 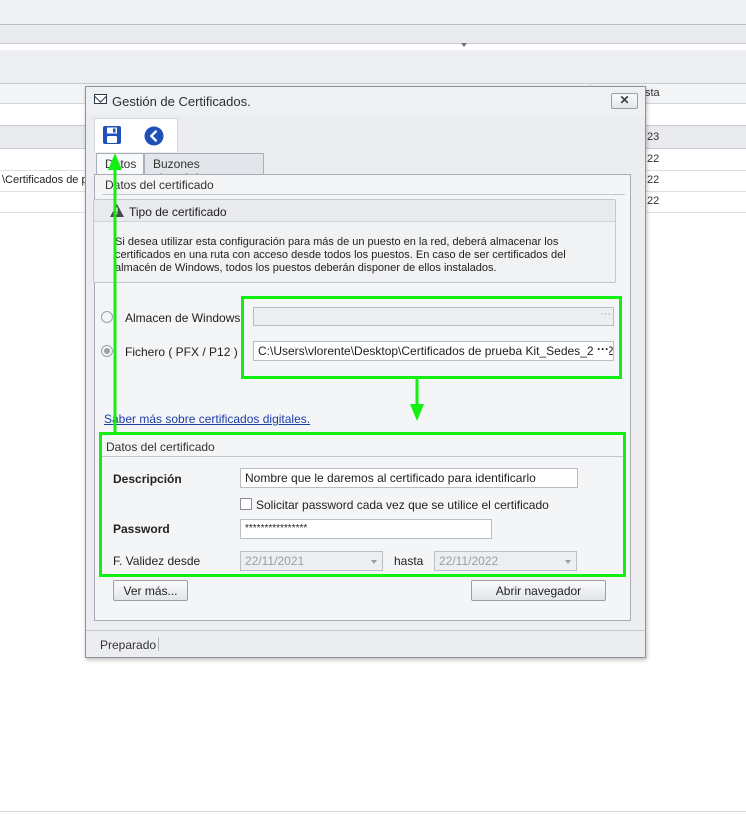 I want to click on annotation-arrowhead-down, so click(x=417, y=412).